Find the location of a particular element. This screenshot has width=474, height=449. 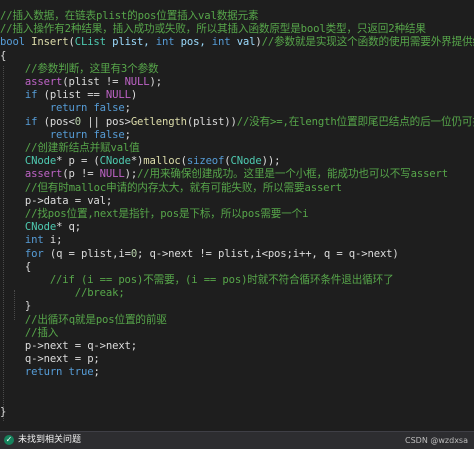

code-token: //没有>=,在length位置即尾巴结点的后一位仍可插入 is located at coordinates (355, 121).